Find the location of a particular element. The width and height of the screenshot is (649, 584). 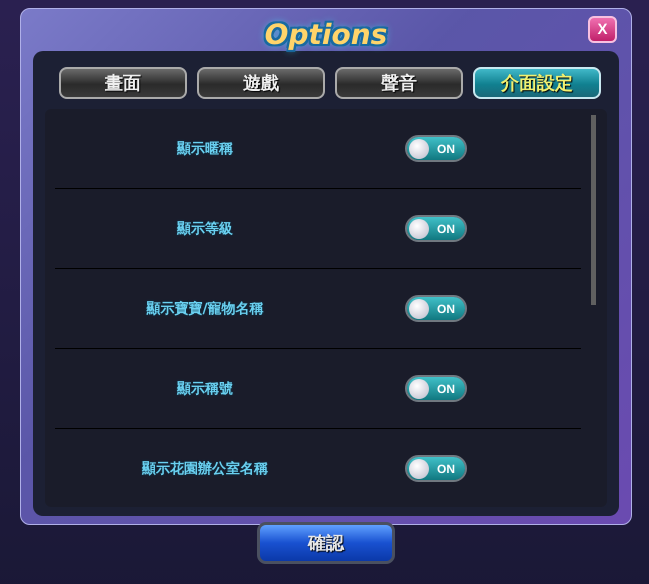

setting-label: 顯示等級 is located at coordinates (205, 229).